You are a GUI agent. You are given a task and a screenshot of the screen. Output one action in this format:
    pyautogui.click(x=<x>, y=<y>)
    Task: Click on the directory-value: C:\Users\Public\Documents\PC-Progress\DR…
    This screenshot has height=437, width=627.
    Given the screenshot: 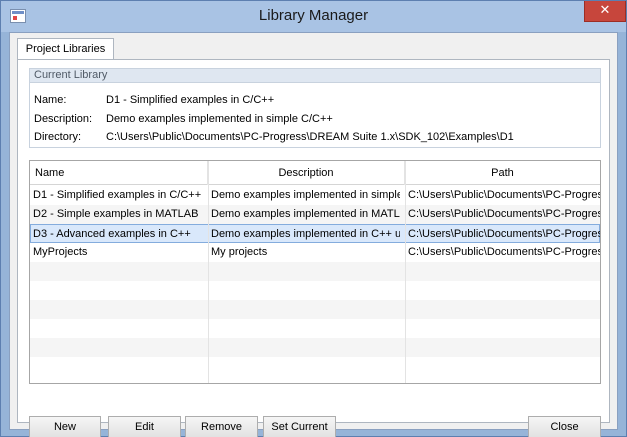 What is the action you would take?
    pyautogui.click(x=310, y=137)
    